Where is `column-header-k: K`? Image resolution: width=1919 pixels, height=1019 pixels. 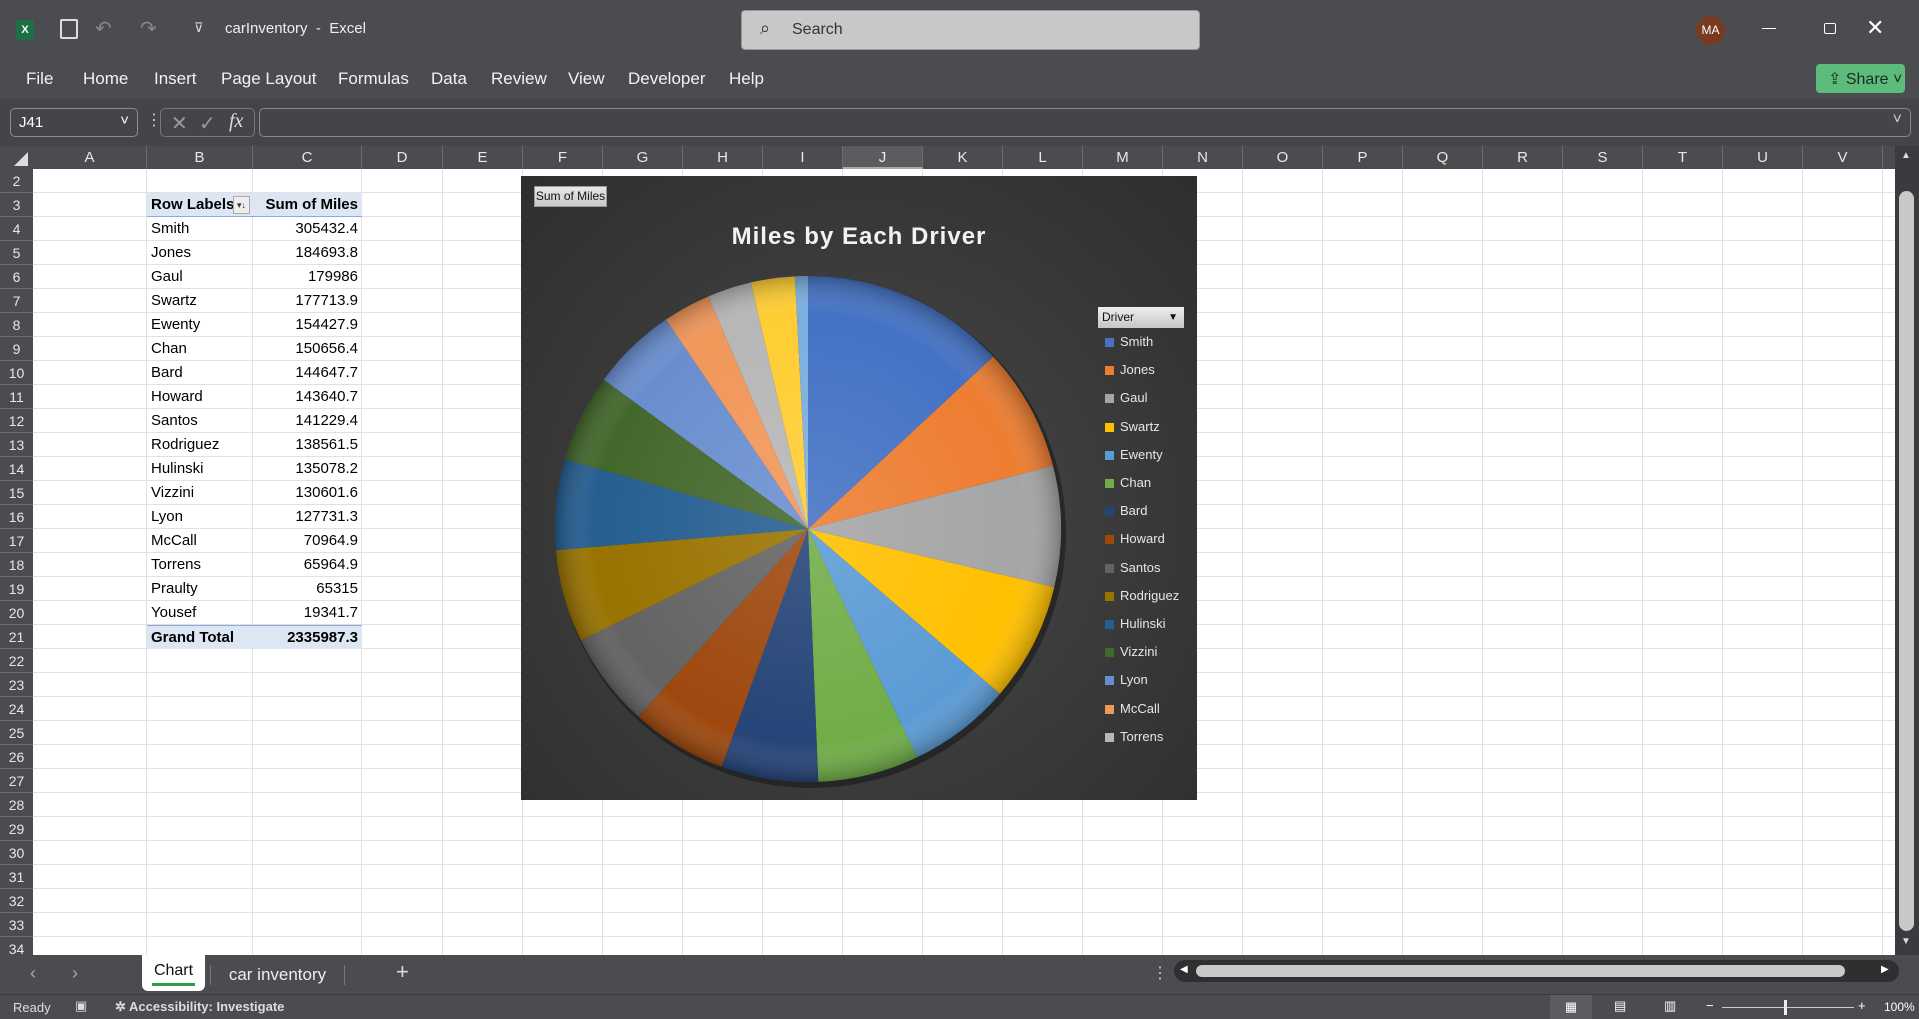 column-header-k: K is located at coordinates (963, 157).